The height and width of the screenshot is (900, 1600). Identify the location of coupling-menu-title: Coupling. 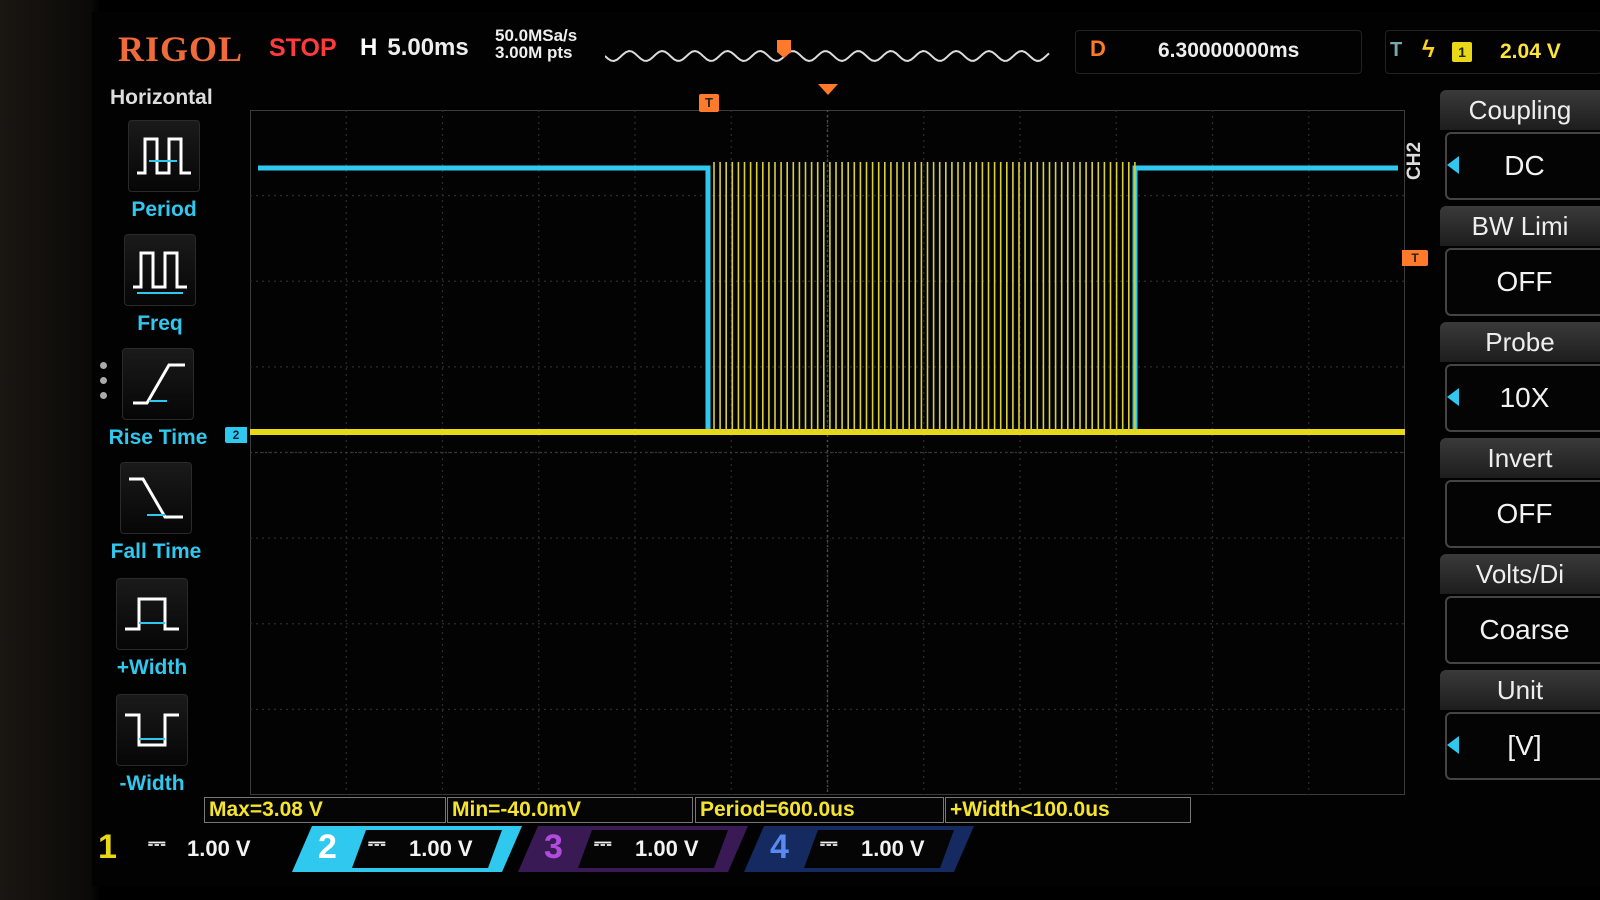
(1520, 110).